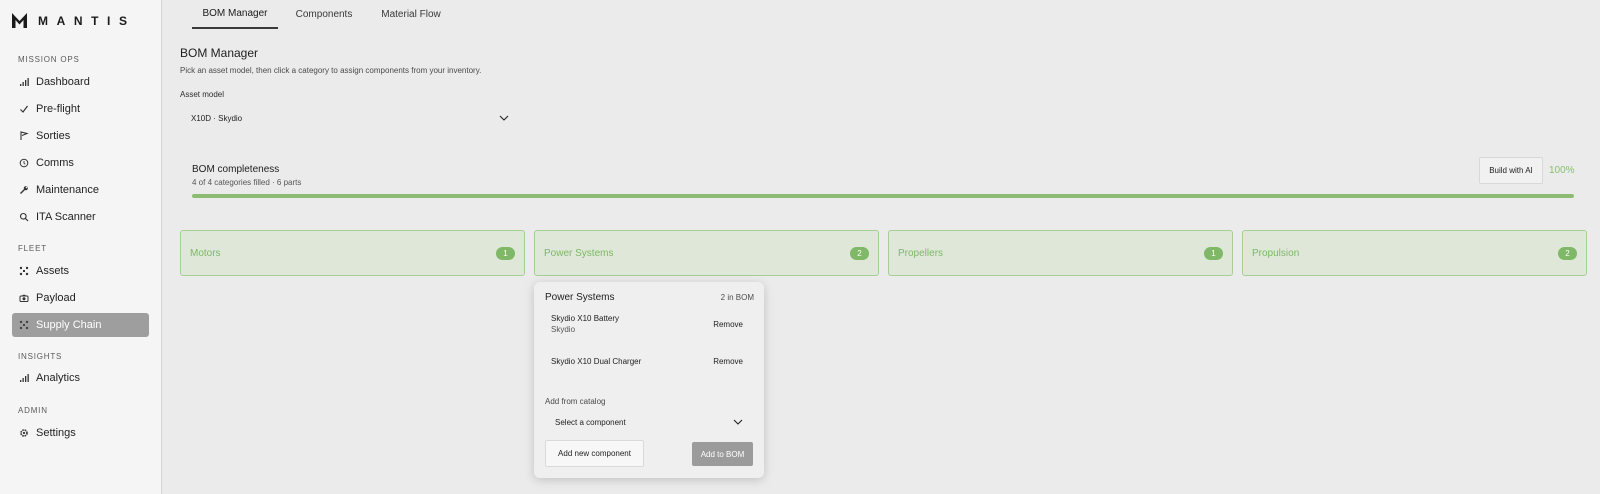 Image resolution: width=1600 pixels, height=494 pixels. I want to click on completeness-title: BOM completeness, so click(236, 169).